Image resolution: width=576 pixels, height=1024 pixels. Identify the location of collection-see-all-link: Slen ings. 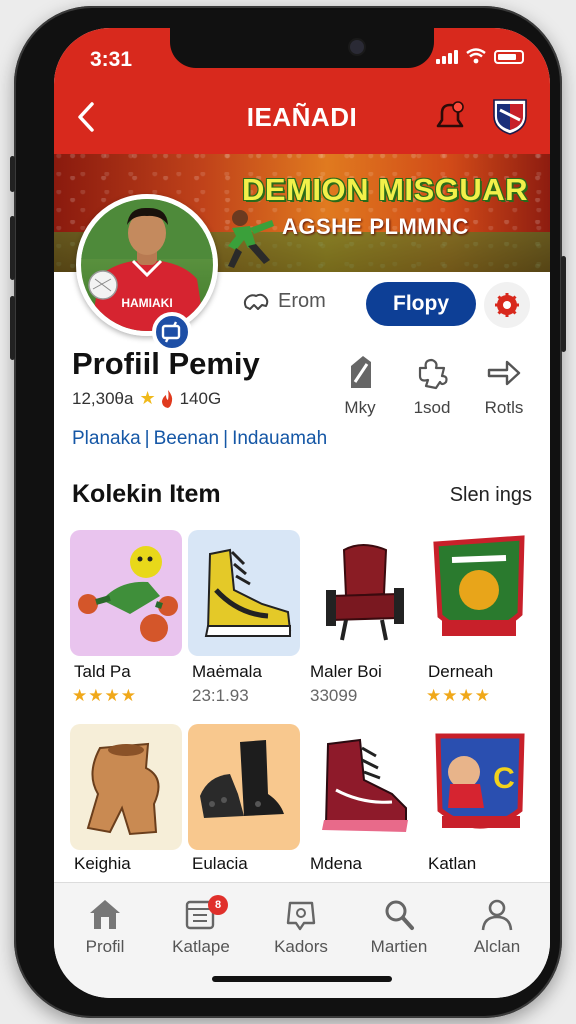
(491, 495).